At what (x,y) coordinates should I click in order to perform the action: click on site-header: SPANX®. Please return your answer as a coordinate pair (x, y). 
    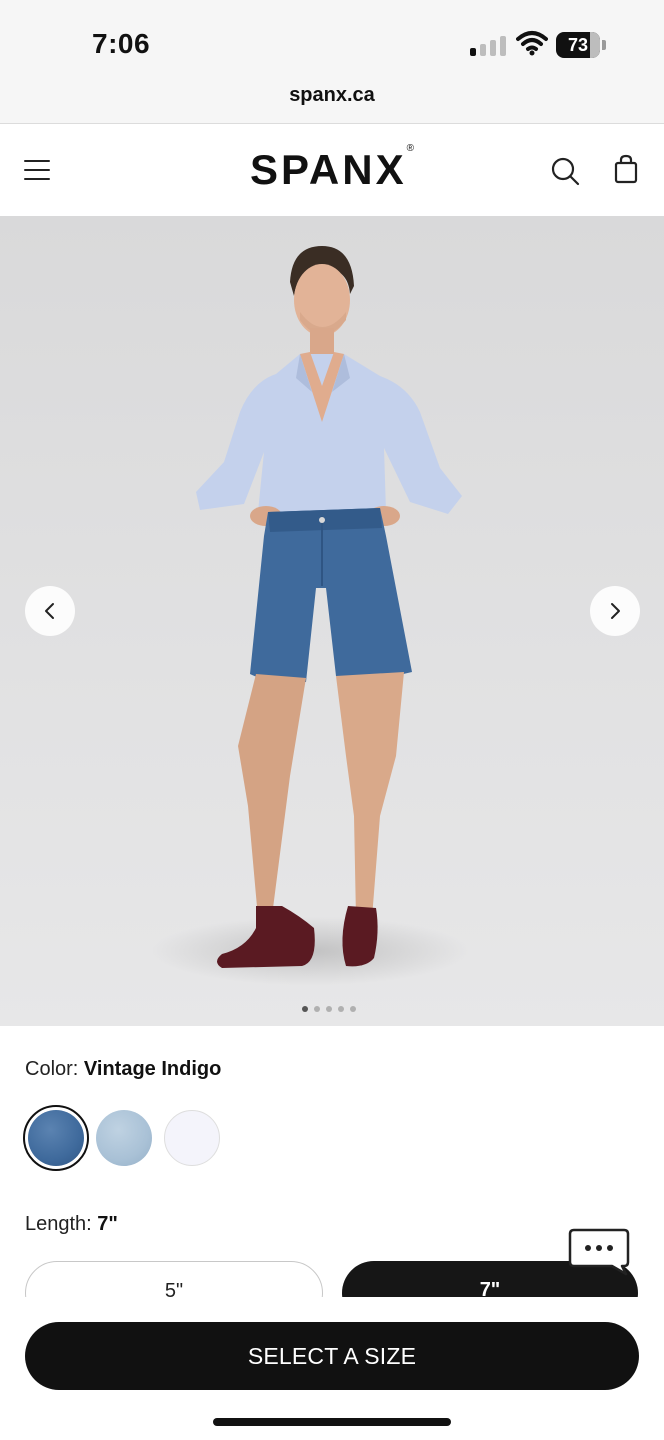
    Looking at the image, I should click on (332, 170).